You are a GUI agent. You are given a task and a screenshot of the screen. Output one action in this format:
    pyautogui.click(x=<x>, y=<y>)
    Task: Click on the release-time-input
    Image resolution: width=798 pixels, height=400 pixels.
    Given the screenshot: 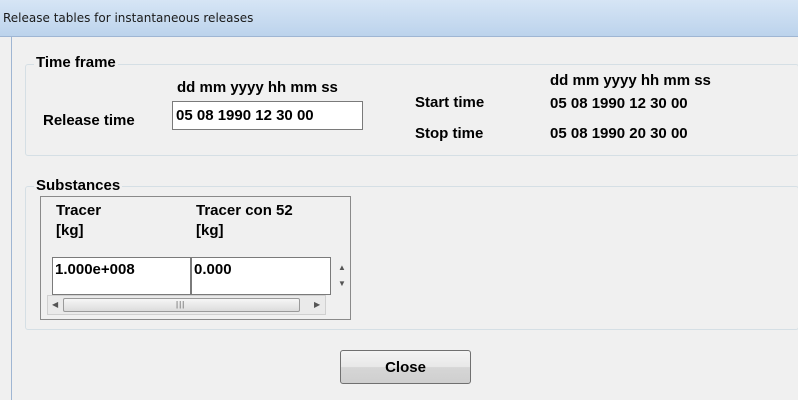 What is the action you would take?
    pyautogui.click(x=267, y=115)
    